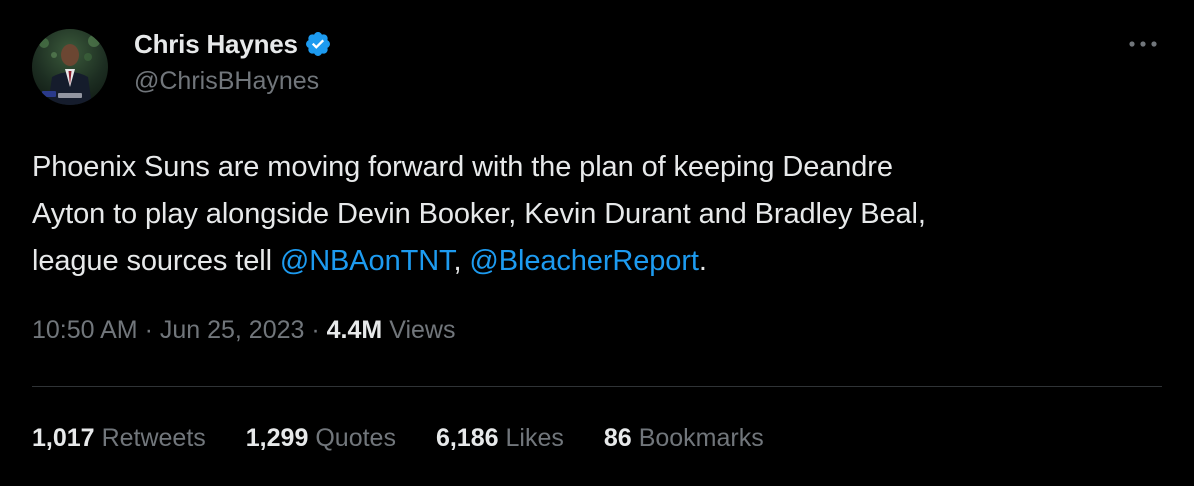 Image resolution: width=1194 pixels, height=486 pixels. I want to click on retweets-label: Retweets, so click(153, 438).